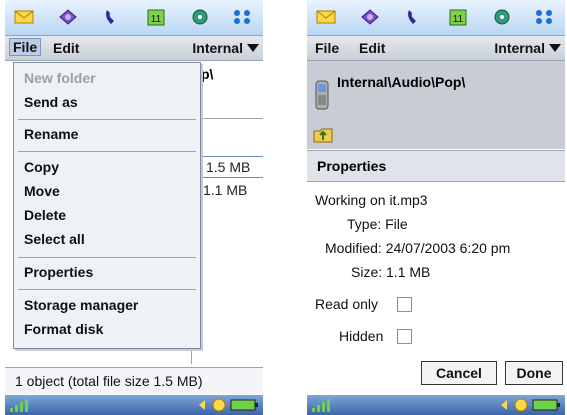 The image size is (567, 415). What do you see at coordinates (352, 166) in the screenshot?
I see `dialog-title: Properties` at bounding box center [352, 166].